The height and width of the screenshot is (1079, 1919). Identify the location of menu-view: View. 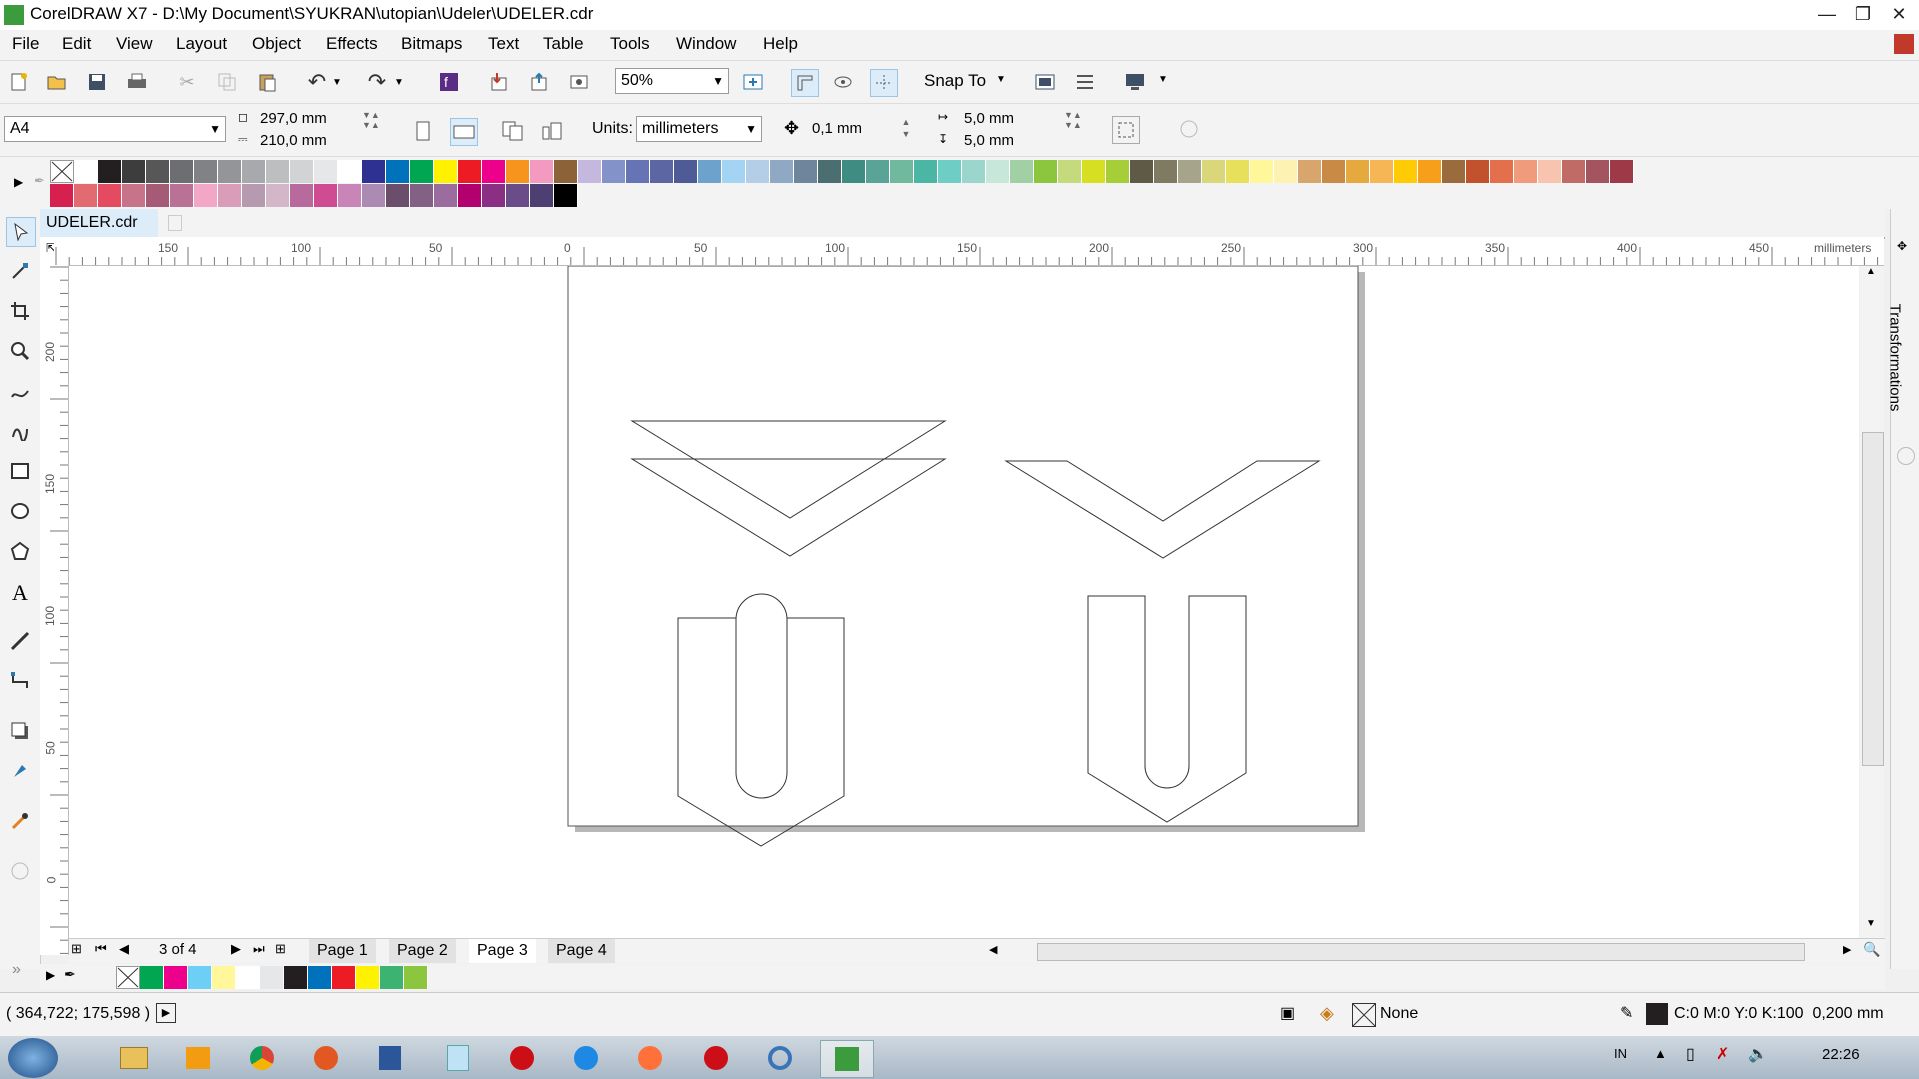
(134, 44).